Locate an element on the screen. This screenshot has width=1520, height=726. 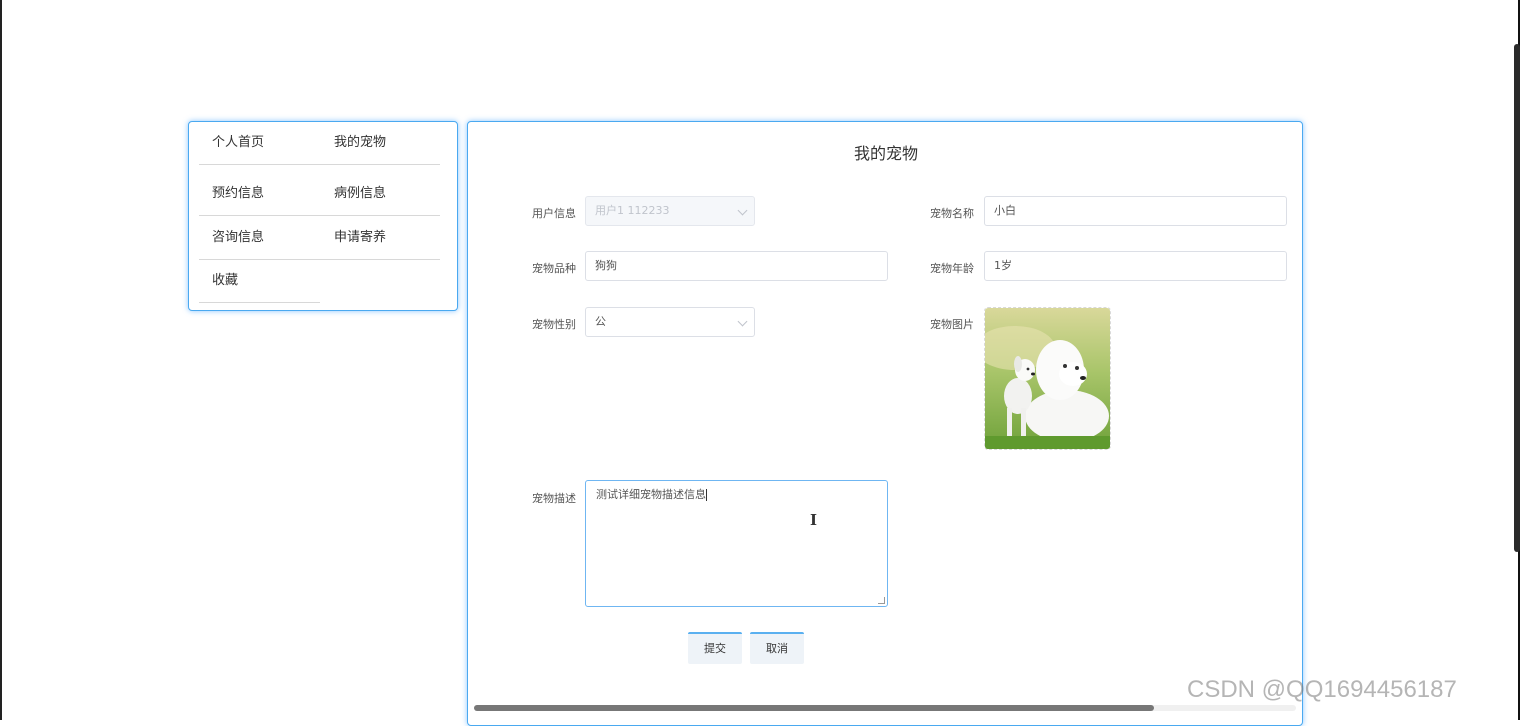
pet-name-input: 小白 is located at coordinates (1135, 211).